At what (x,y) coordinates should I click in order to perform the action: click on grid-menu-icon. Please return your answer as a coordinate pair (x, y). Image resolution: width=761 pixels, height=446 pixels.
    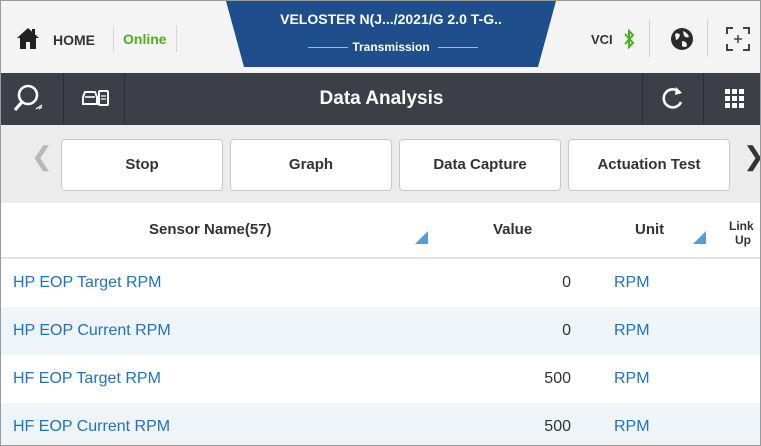
    Looking at the image, I should click on (734, 98).